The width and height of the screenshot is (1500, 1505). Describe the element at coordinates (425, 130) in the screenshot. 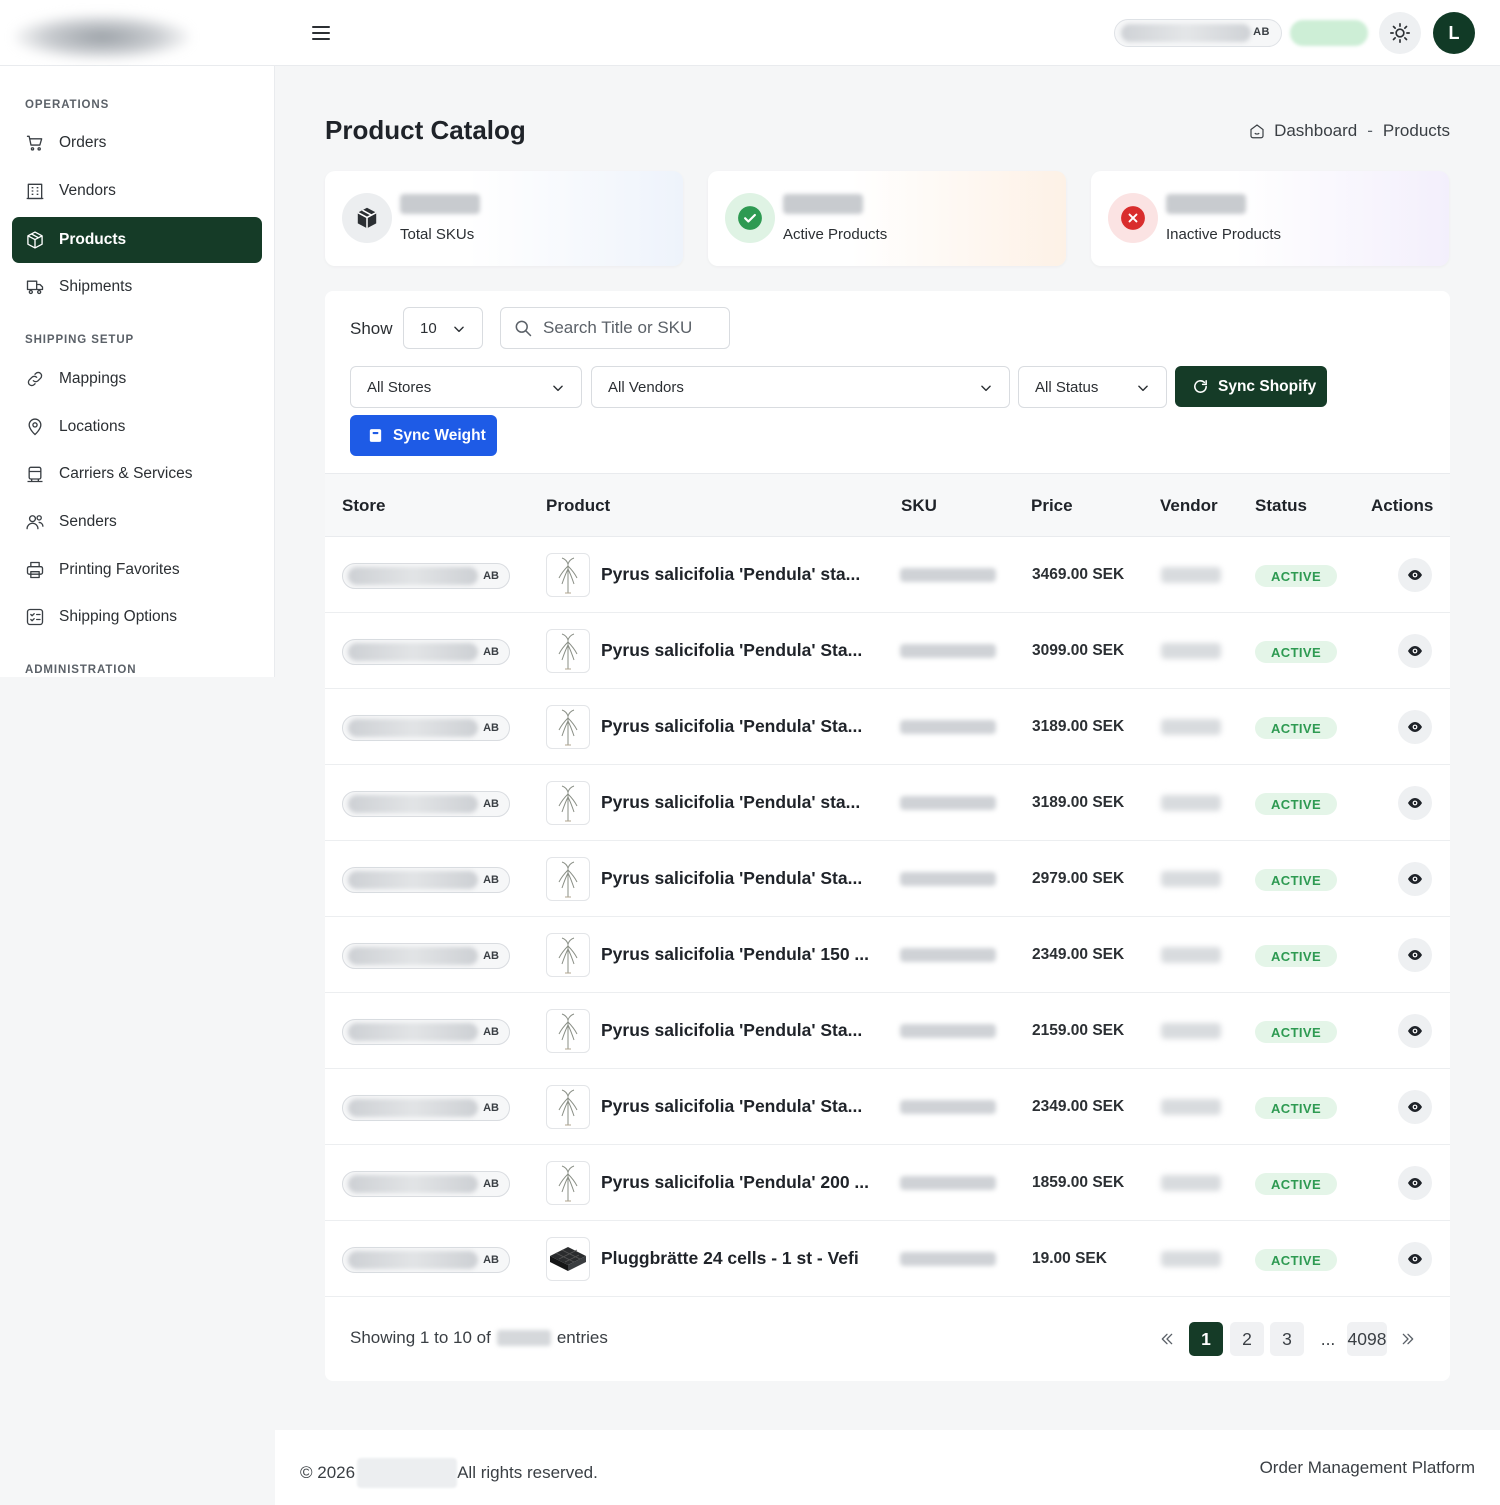

I see `page-title: Product Catalog` at that location.